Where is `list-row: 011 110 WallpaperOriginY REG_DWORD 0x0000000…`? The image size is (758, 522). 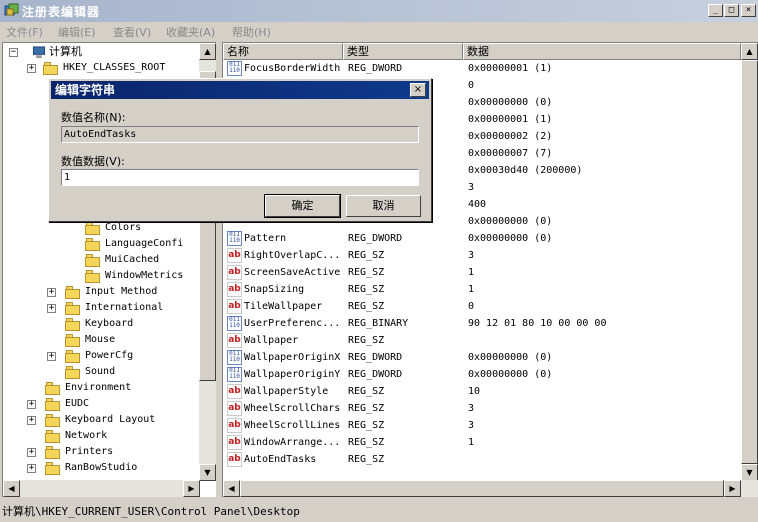 list-row: 011 110 WallpaperOriginY REG_DWORD 0x0000000… is located at coordinates (482, 374).